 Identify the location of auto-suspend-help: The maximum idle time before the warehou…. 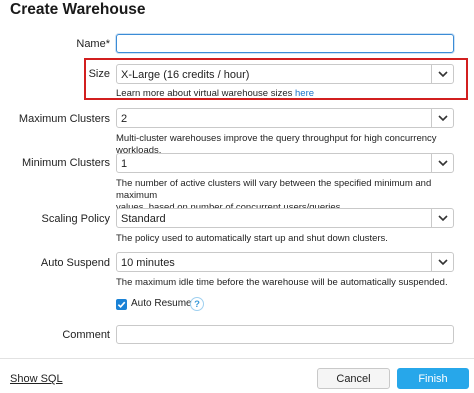
(282, 282).